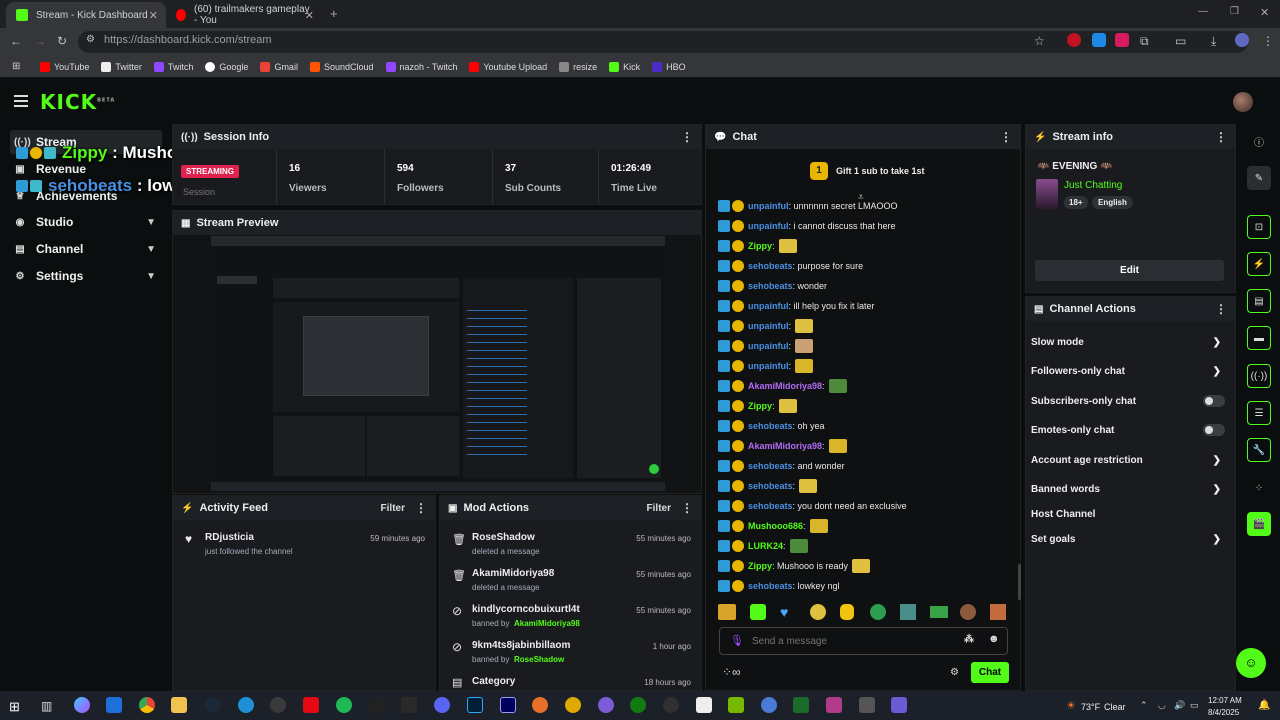  What do you see at coordinates (1074, 40) in the screenshot?
I see `extension-red-icon` at bounding box center [1074, 40].